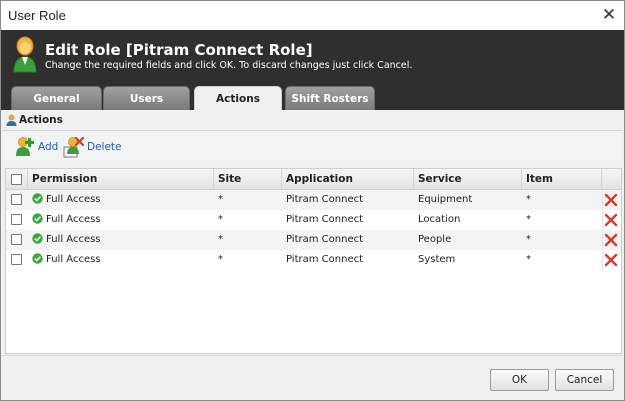 This screenshot has height=401, width=625. I want to click on table-row: Full Access * Pitram Connect Equipment *, so click(313, 200).